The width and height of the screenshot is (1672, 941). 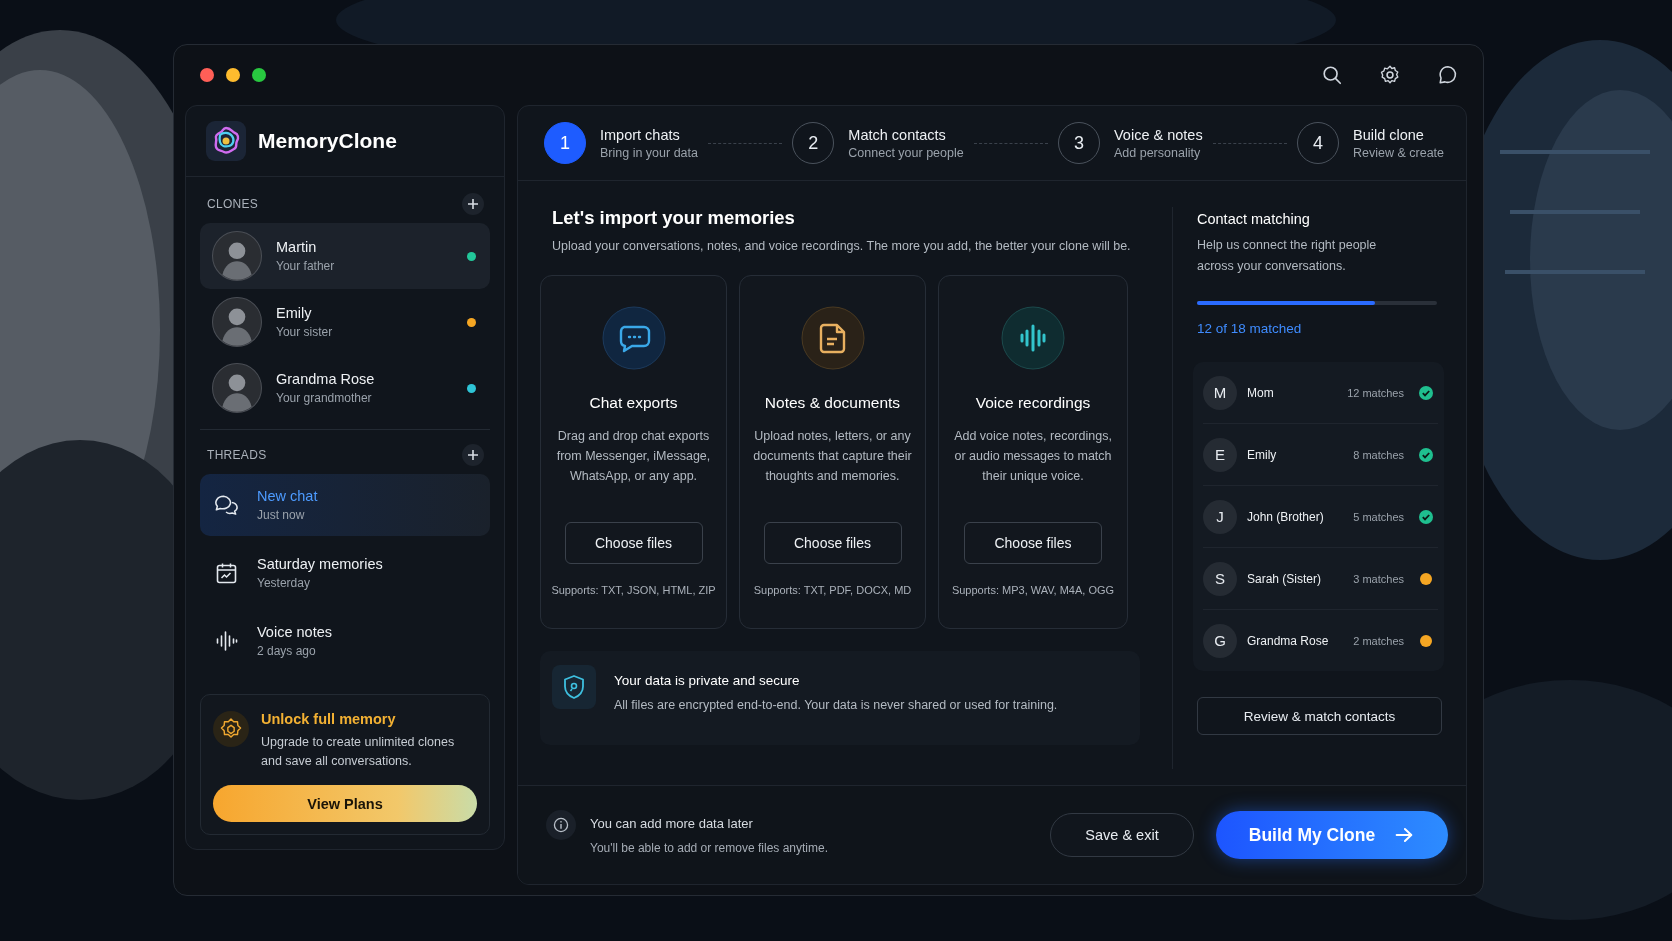 What do you see at coordinates (1220, 392) in the screenshot?
I see `contact-avatar: M` at bounding box center [1220, 392].